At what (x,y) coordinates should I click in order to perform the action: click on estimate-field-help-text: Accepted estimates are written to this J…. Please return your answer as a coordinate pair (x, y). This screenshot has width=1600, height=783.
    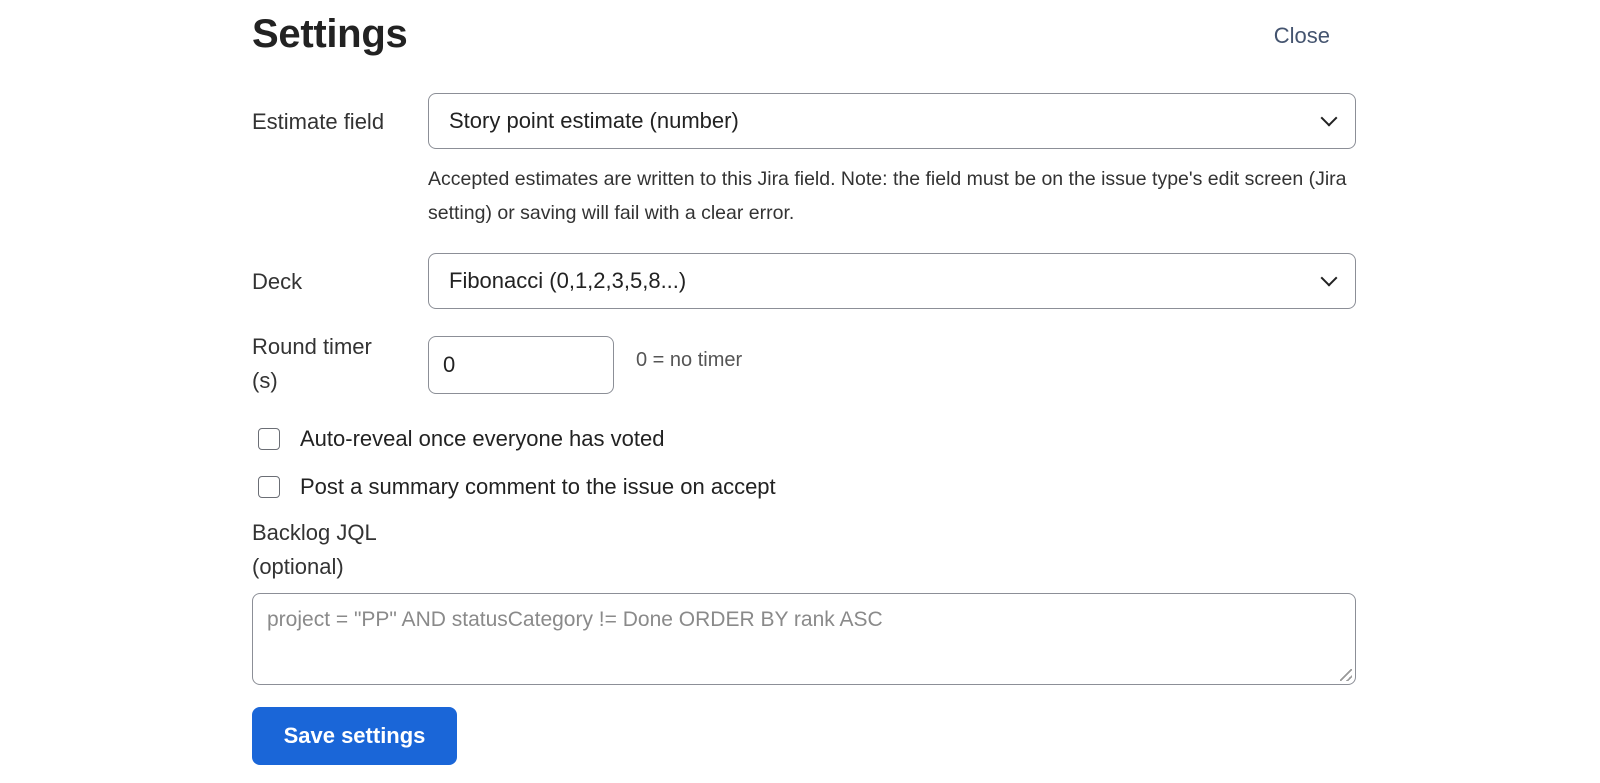
    Looking at the image, I should click on (887, 196).